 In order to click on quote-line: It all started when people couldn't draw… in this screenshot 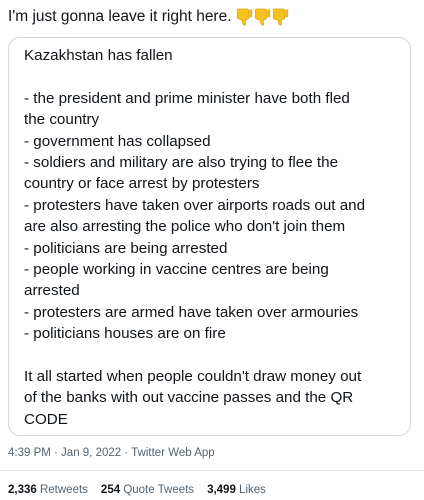, I will do `click(193, 376)`.